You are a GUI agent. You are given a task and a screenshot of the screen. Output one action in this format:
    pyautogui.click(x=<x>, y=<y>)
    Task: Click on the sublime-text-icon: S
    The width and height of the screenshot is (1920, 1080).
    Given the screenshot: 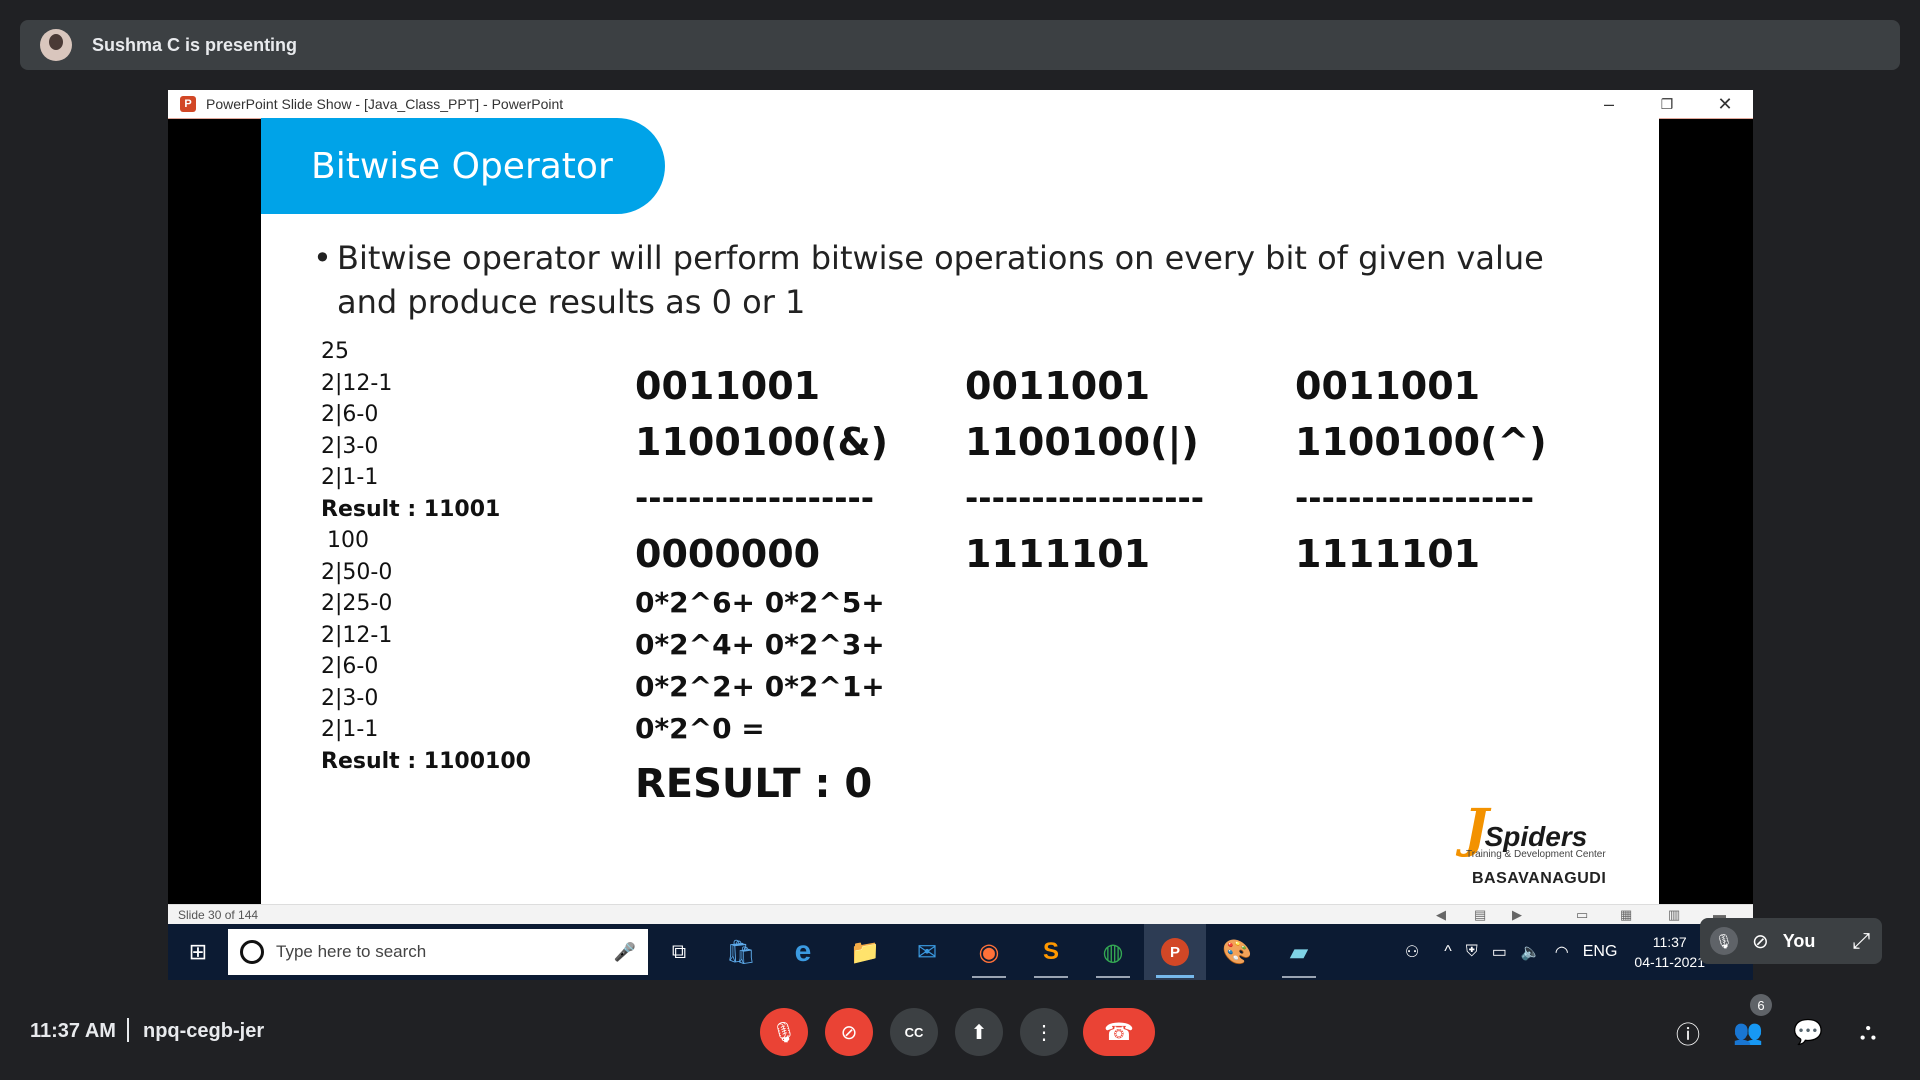 What is the action you would take?
    pyautogui.click(x=1051, y=952)
    